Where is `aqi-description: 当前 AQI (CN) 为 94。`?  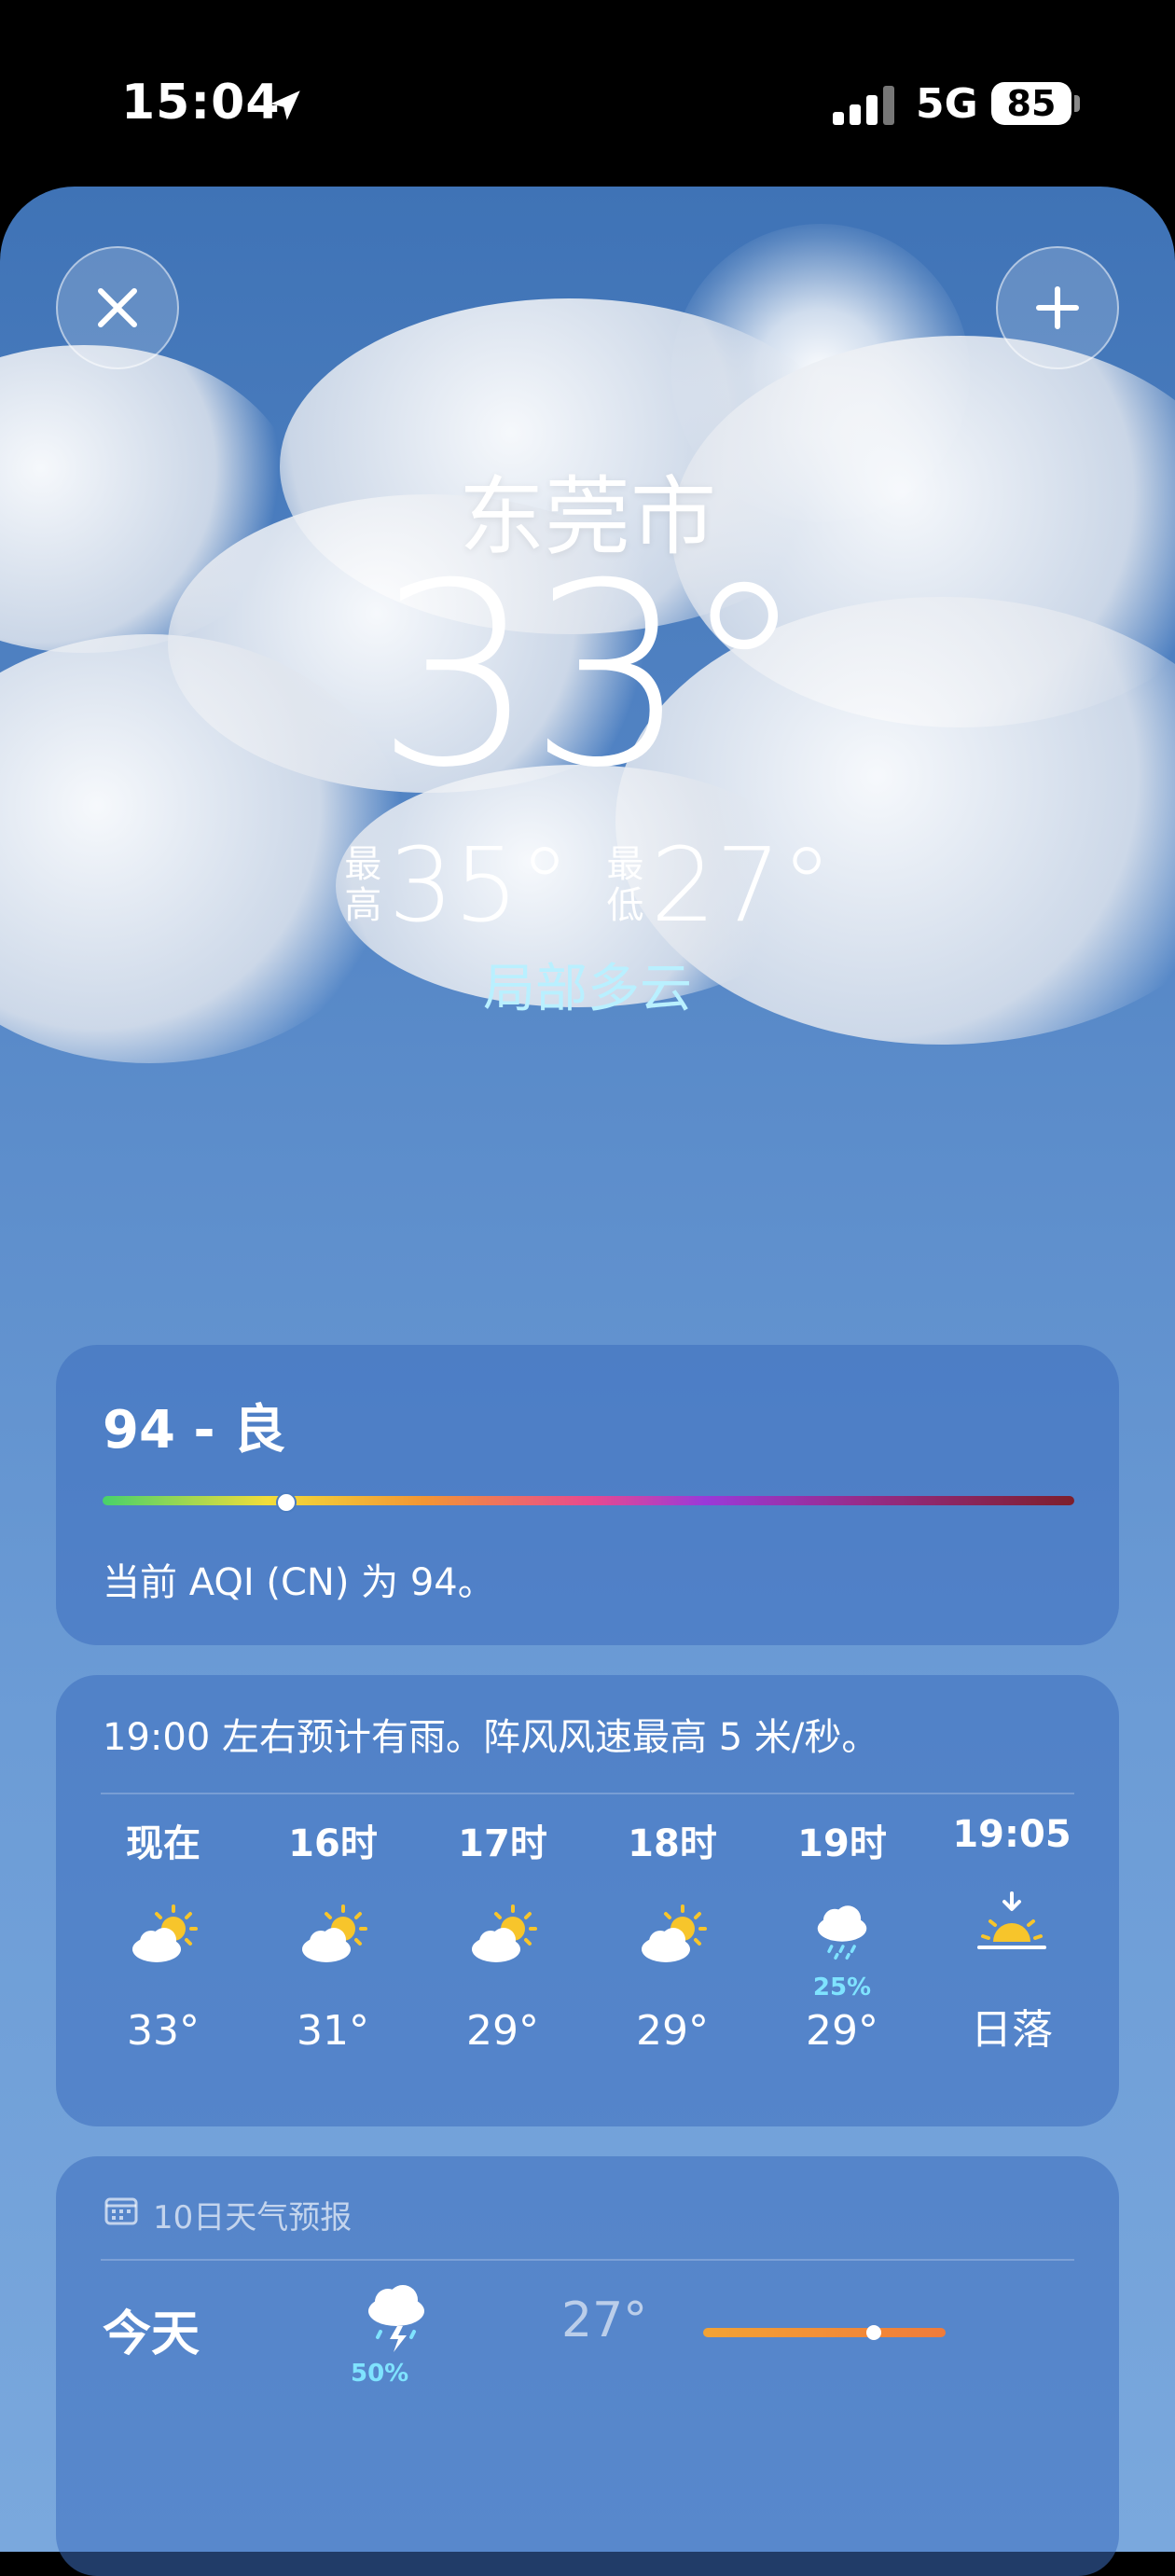 aqi-description: 当前 AQI (CN) 为 94。 is located at coordinates (299, 1582).